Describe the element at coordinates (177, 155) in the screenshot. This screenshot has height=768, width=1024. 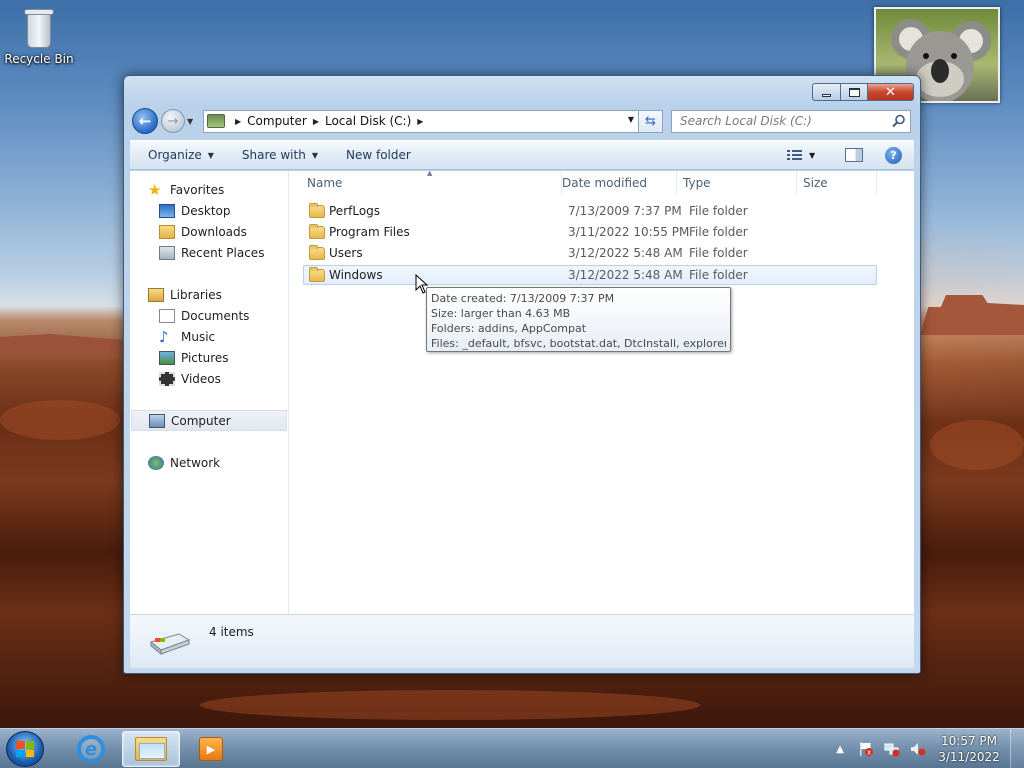
I see `organize-button: Organize ▼` at that location.